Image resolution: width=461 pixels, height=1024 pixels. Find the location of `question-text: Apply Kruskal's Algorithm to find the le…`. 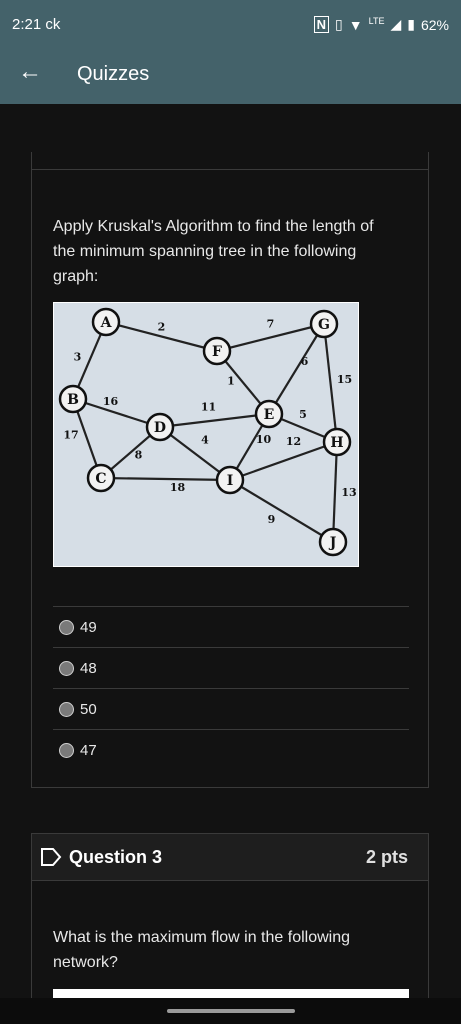

question-text: Apply Kruskal's Algorithm to find the le… is located at coordinates (213, 251).